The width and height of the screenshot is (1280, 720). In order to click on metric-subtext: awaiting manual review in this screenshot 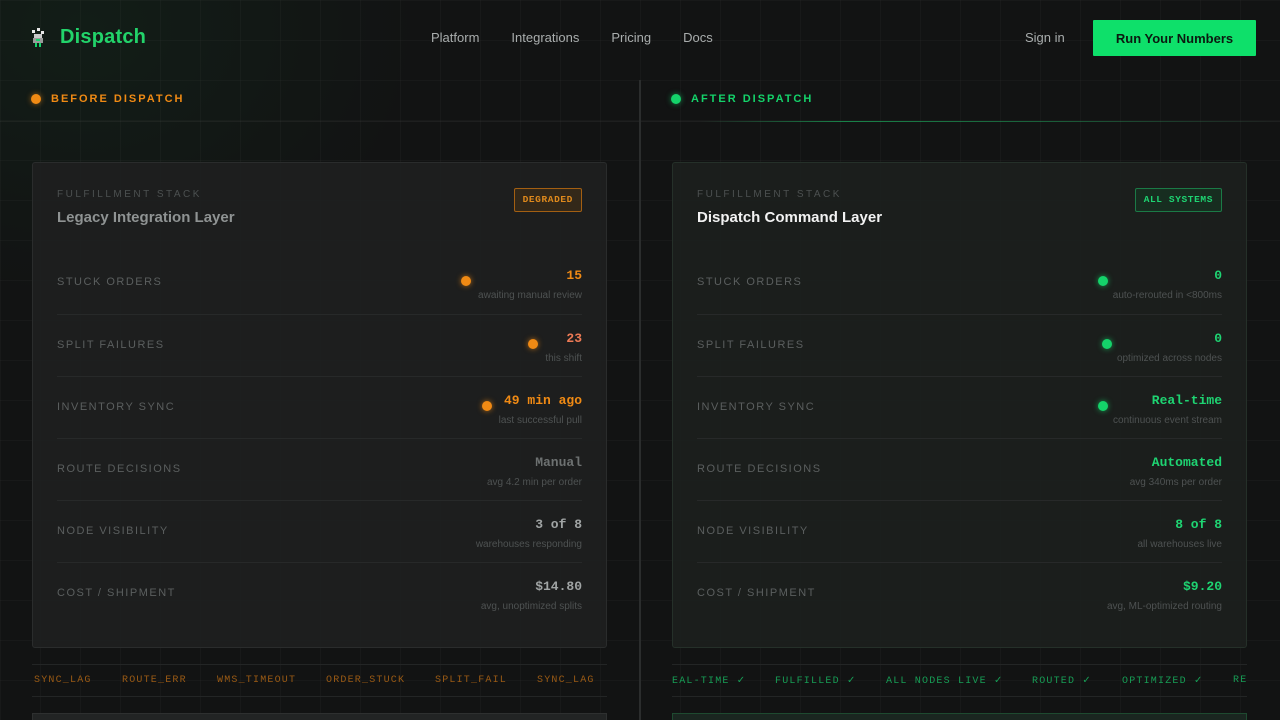, I will do `click(530, 295)`.